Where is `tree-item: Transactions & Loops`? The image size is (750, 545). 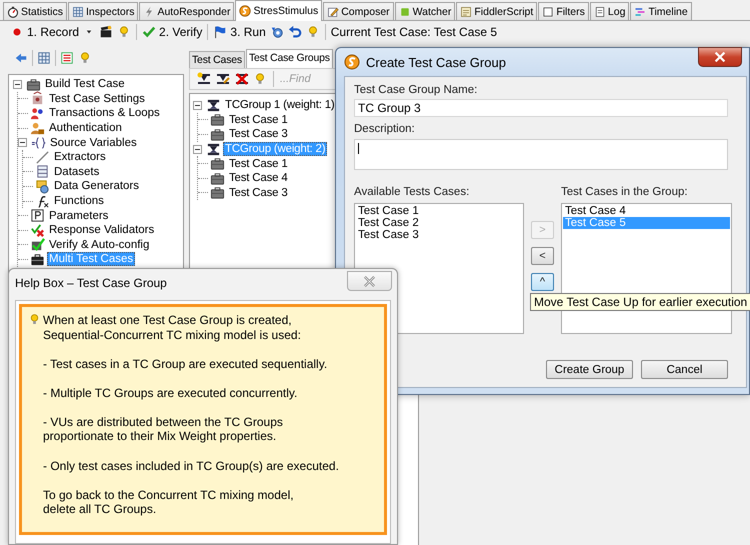 tree-item: Transactions & Loops is located at coordinates (104, 113).